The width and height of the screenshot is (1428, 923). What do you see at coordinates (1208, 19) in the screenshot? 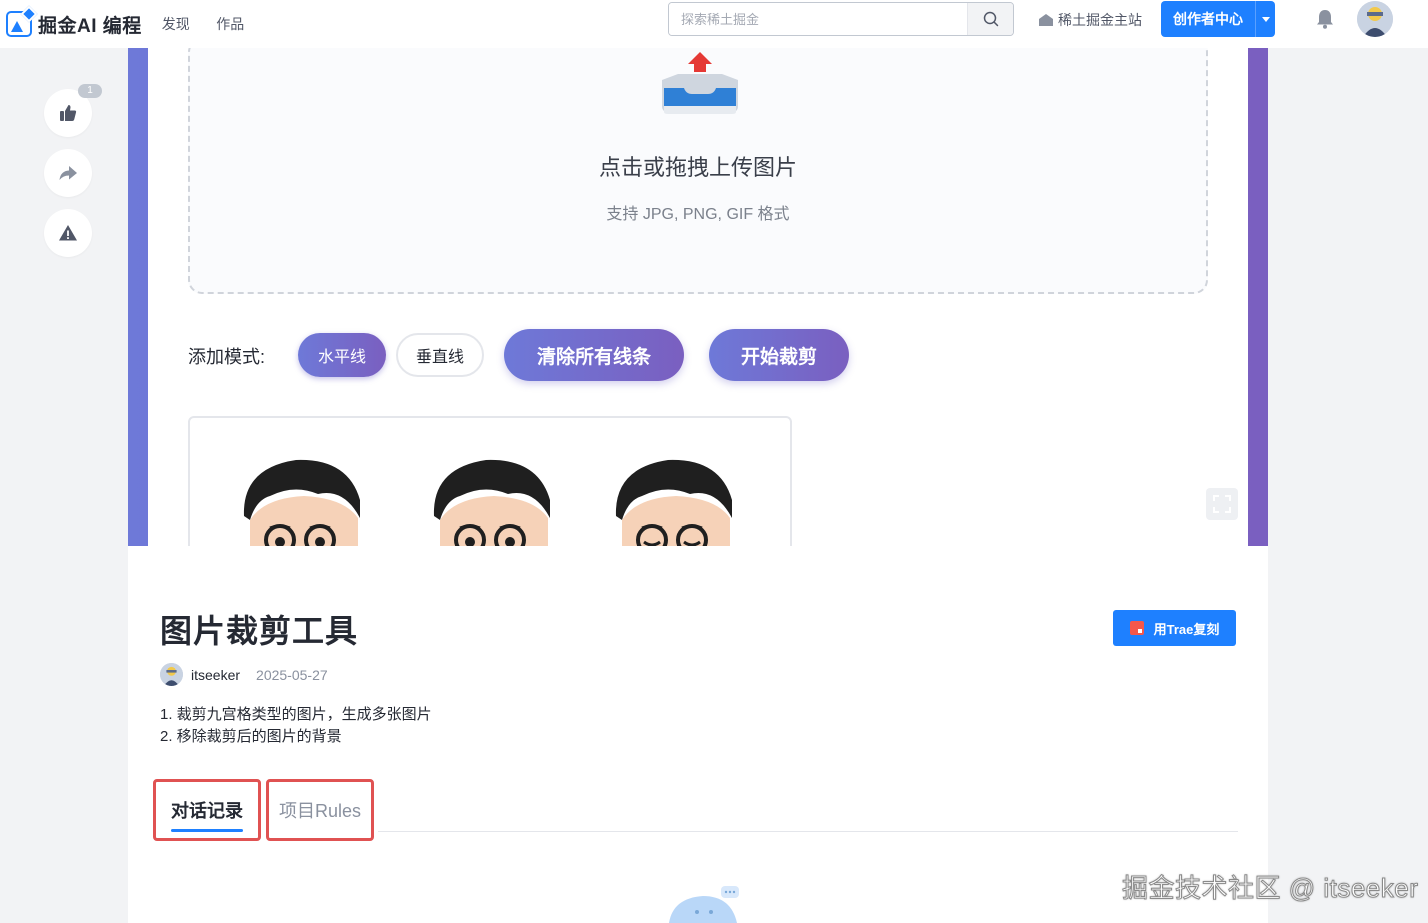
I see `creator-center-button: 创作者中心` at bounding box center [1208, 19].